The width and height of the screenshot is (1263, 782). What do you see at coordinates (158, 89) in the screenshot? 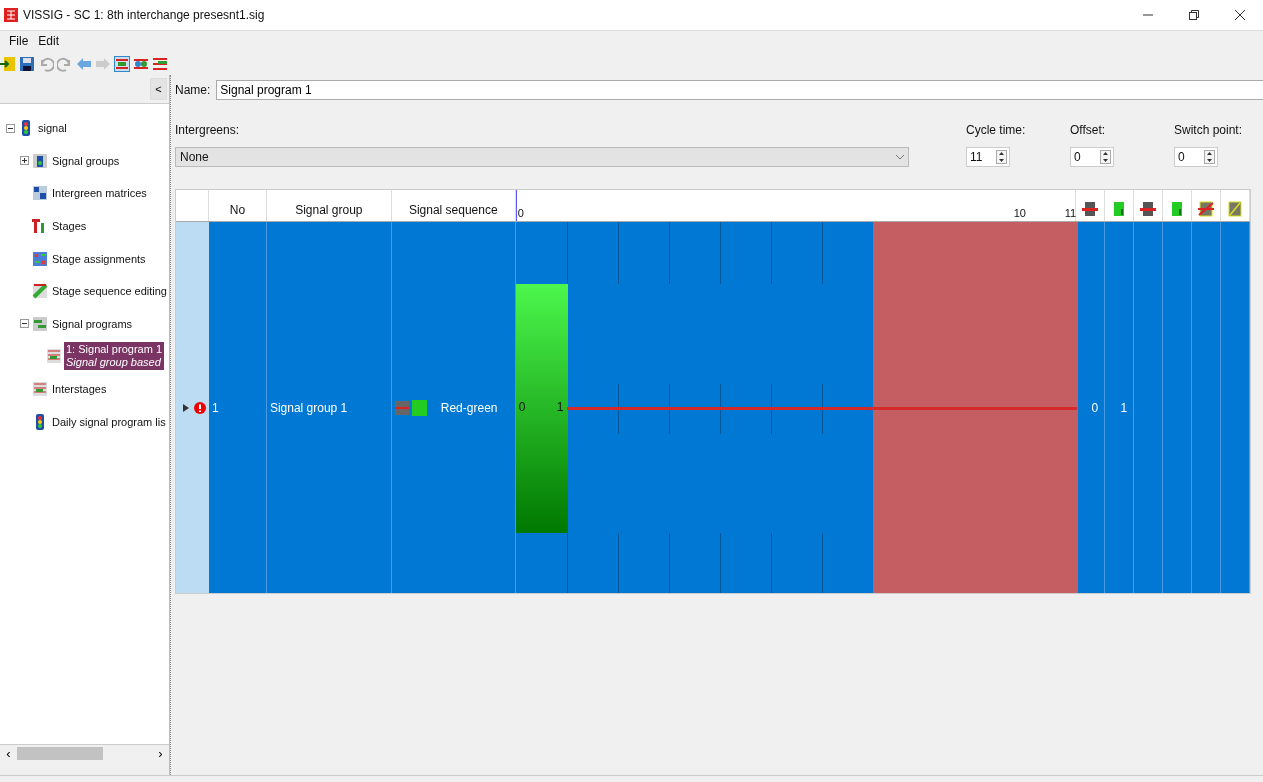
I see `collapse-panel-button: <` at bounding box center [158, 89].